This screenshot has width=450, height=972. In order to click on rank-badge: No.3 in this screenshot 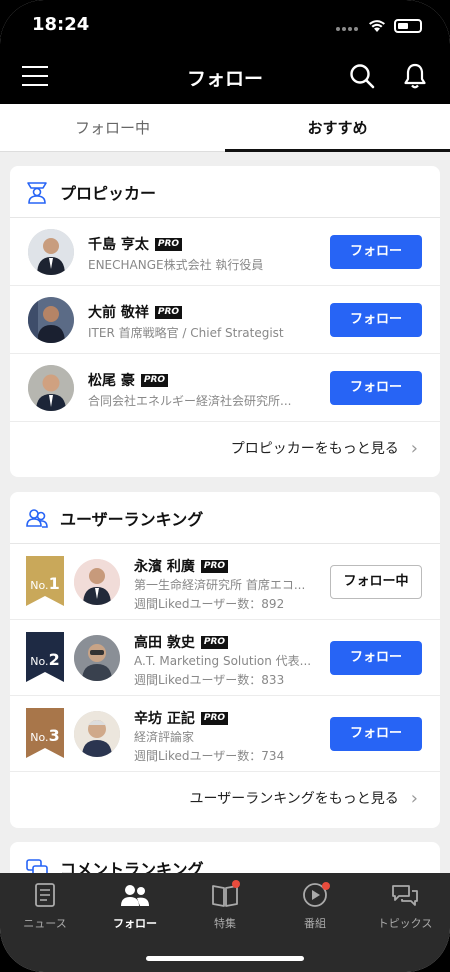, I will do `click(45, 733)`.